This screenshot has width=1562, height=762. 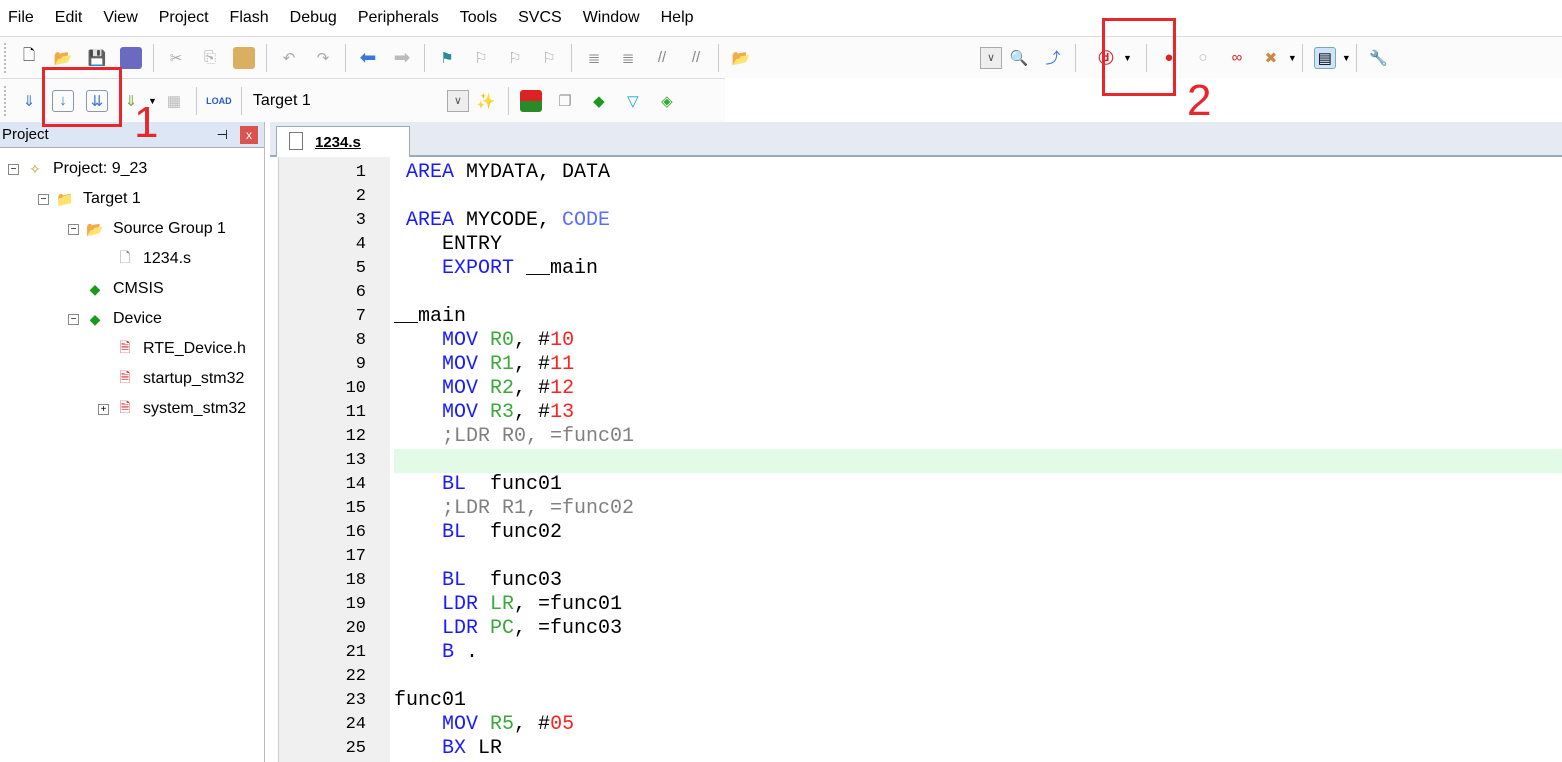 What do you see at coordinates (916, 605) in the screenshot?
I see `code-line: 19 LDR LR, =func01` at bounding box center [916, 605].